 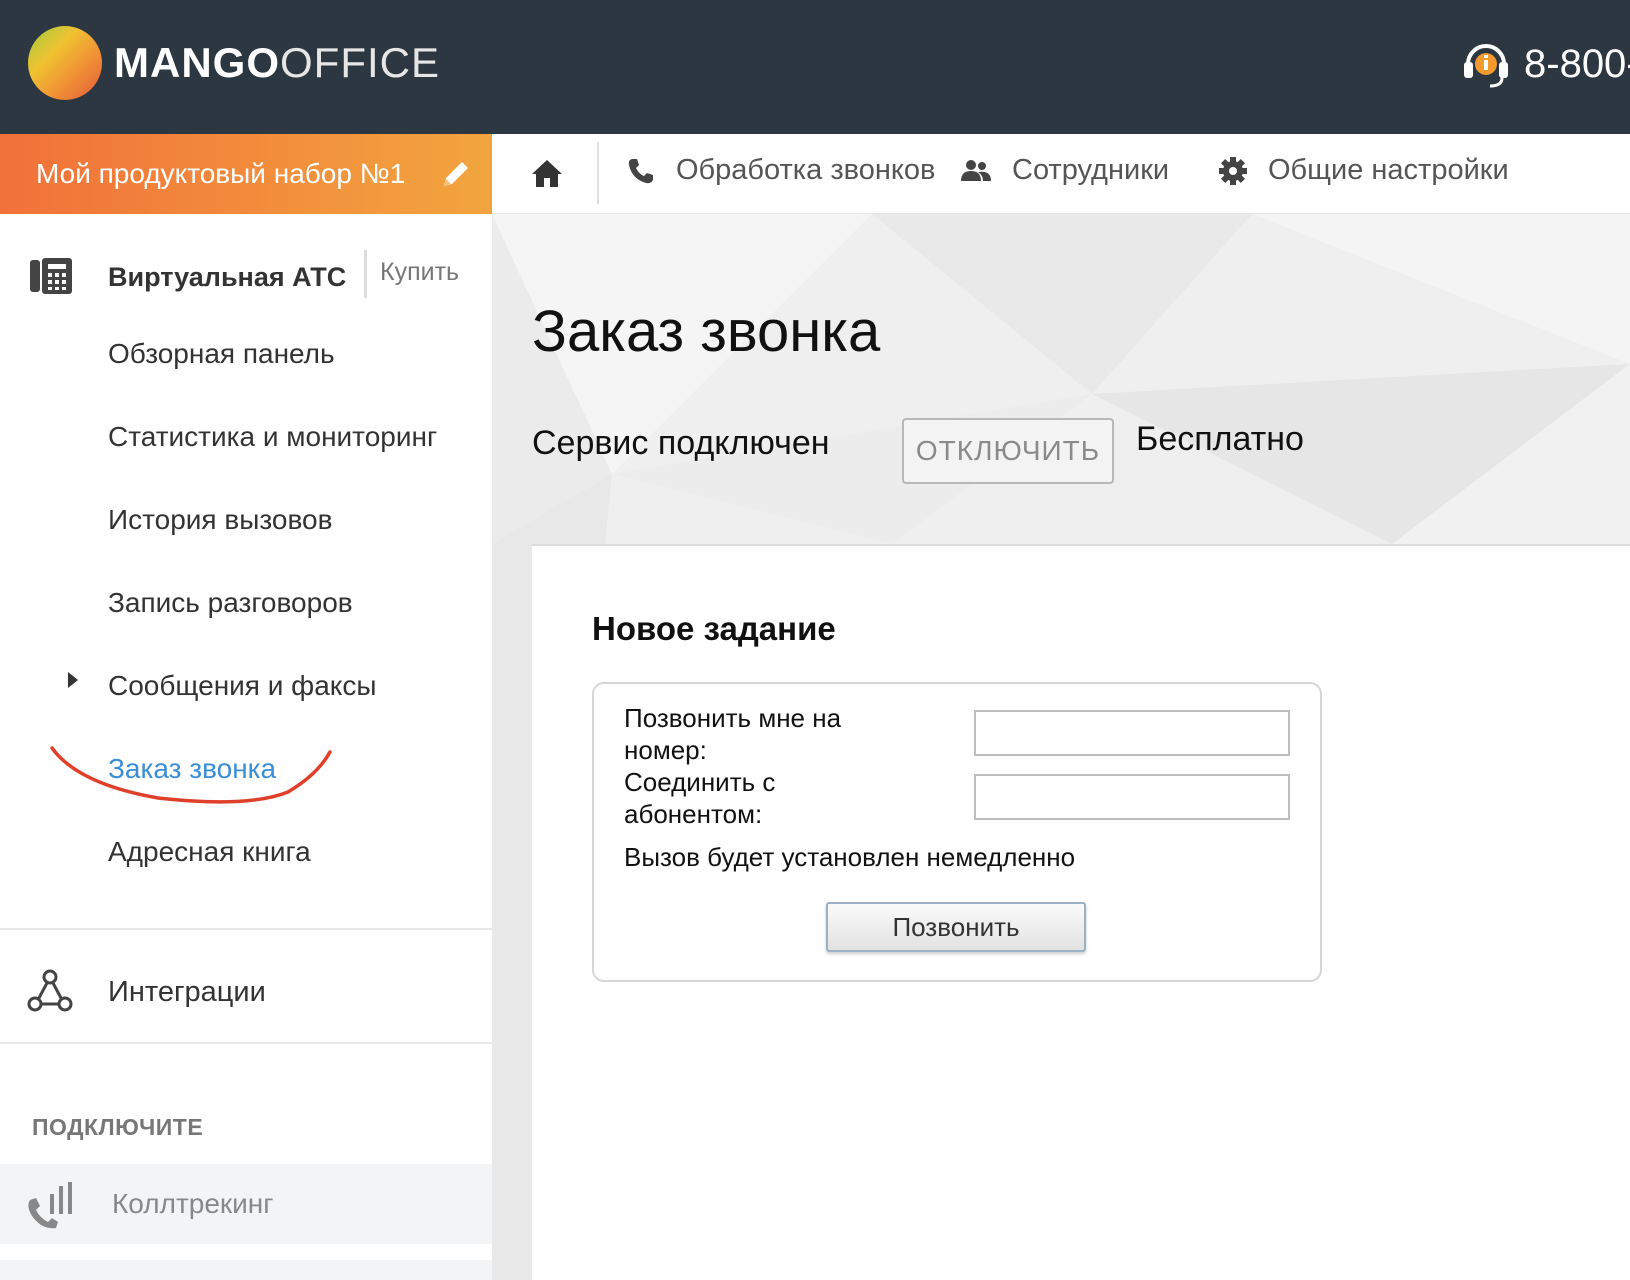 I want to click on call-button: Позвонить, so click(x=956, y=927).